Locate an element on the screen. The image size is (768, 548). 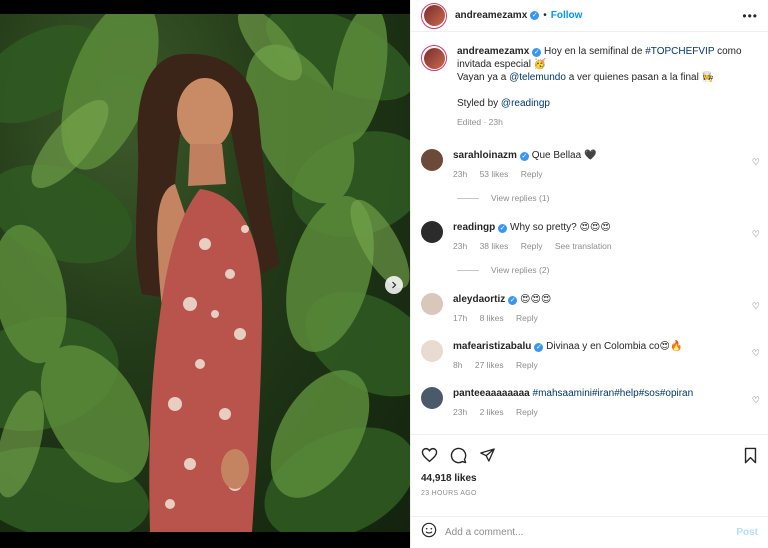
chevron-right-icon is located at coordinates (394, 285).